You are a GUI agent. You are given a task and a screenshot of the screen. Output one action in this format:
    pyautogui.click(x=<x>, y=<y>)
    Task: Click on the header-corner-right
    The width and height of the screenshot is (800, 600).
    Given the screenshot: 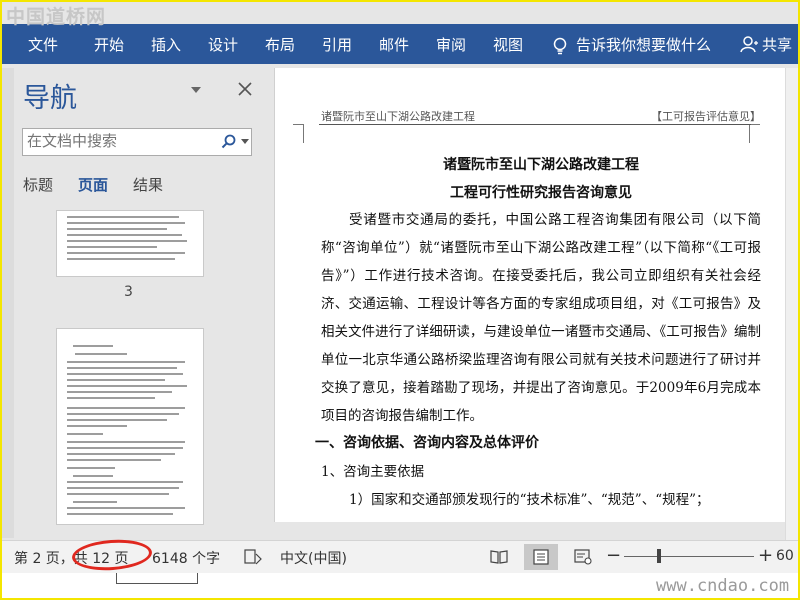 What is the action you would take?
    pyautogui.click(x=754, y=133)
    